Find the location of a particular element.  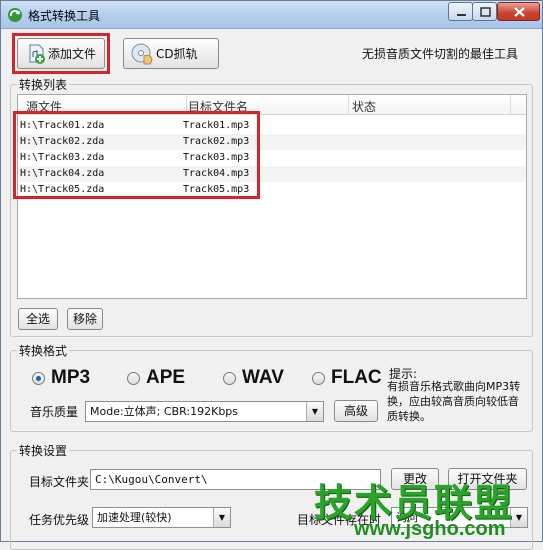

highlight-frame-file-list is located at coordinates (136, 155).